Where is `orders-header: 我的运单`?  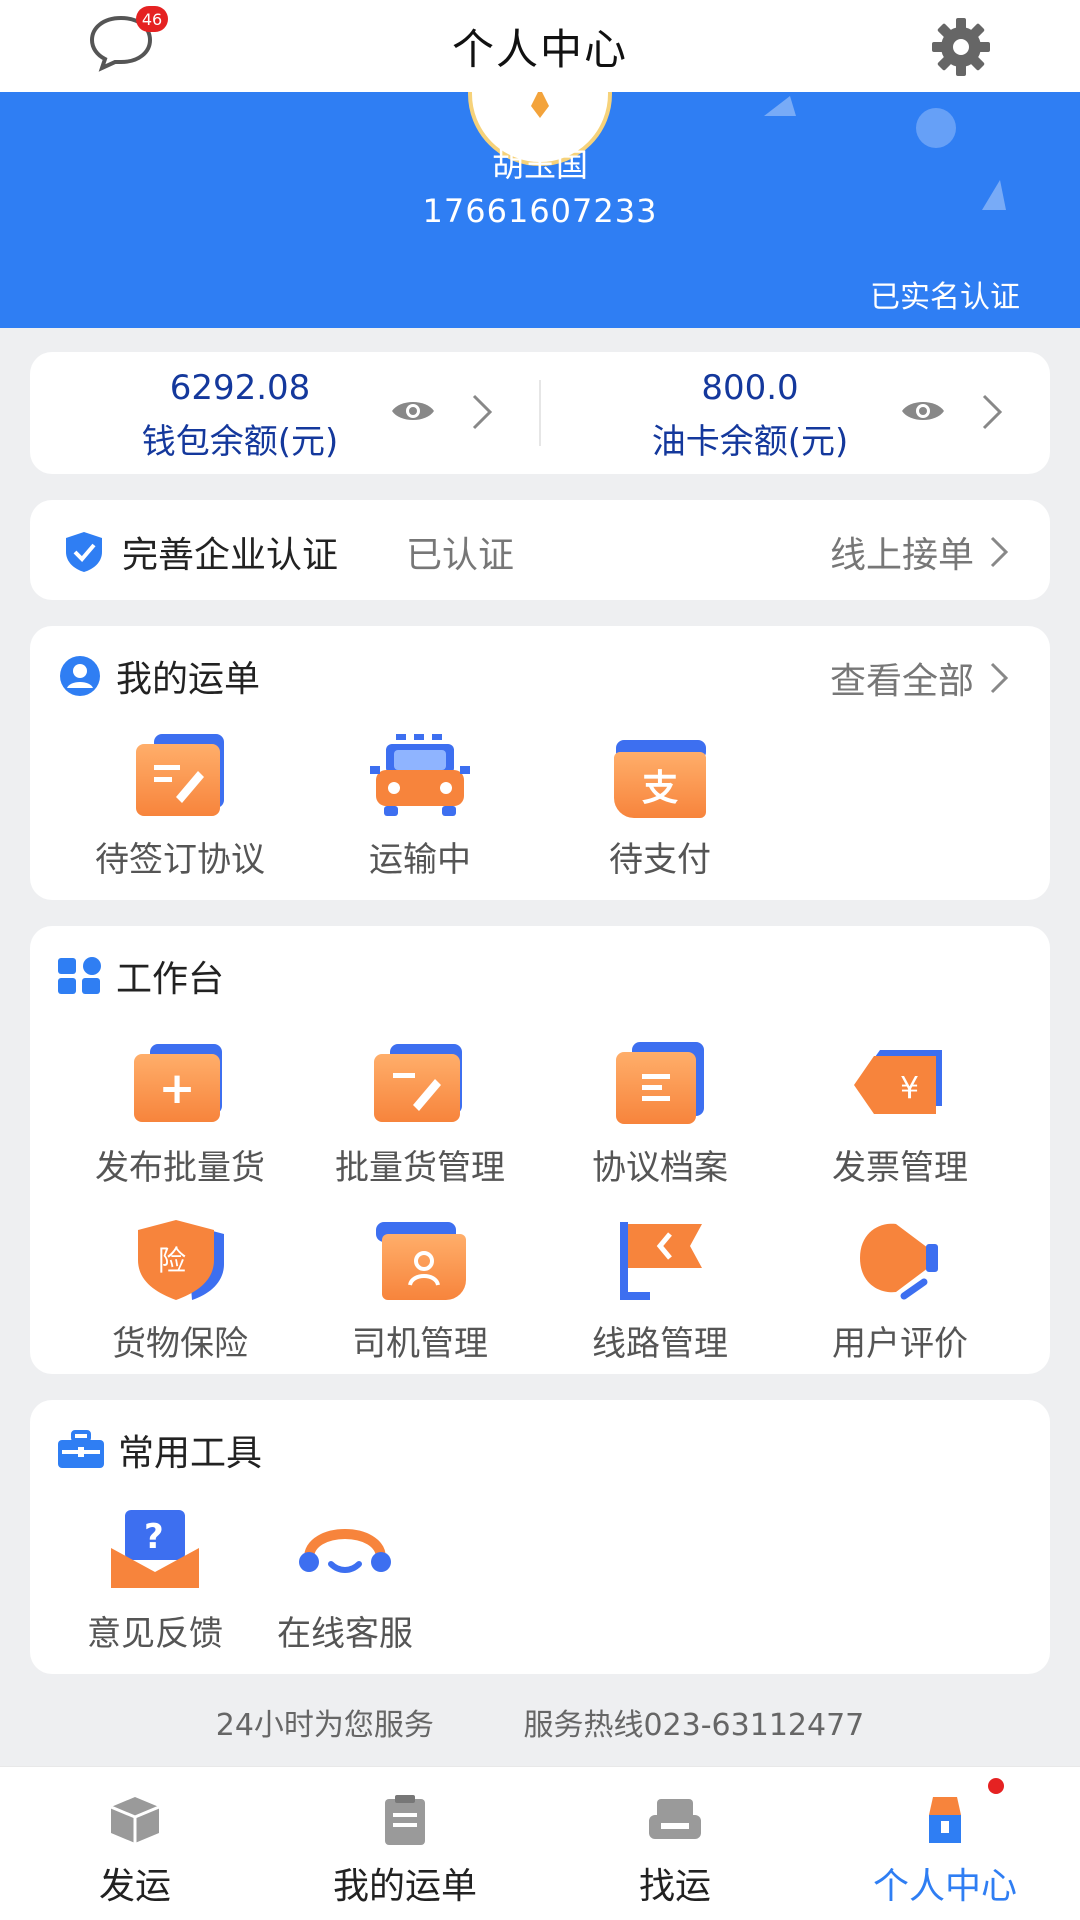
orders-header: 我的运单 is located at coordinates (159, 676).